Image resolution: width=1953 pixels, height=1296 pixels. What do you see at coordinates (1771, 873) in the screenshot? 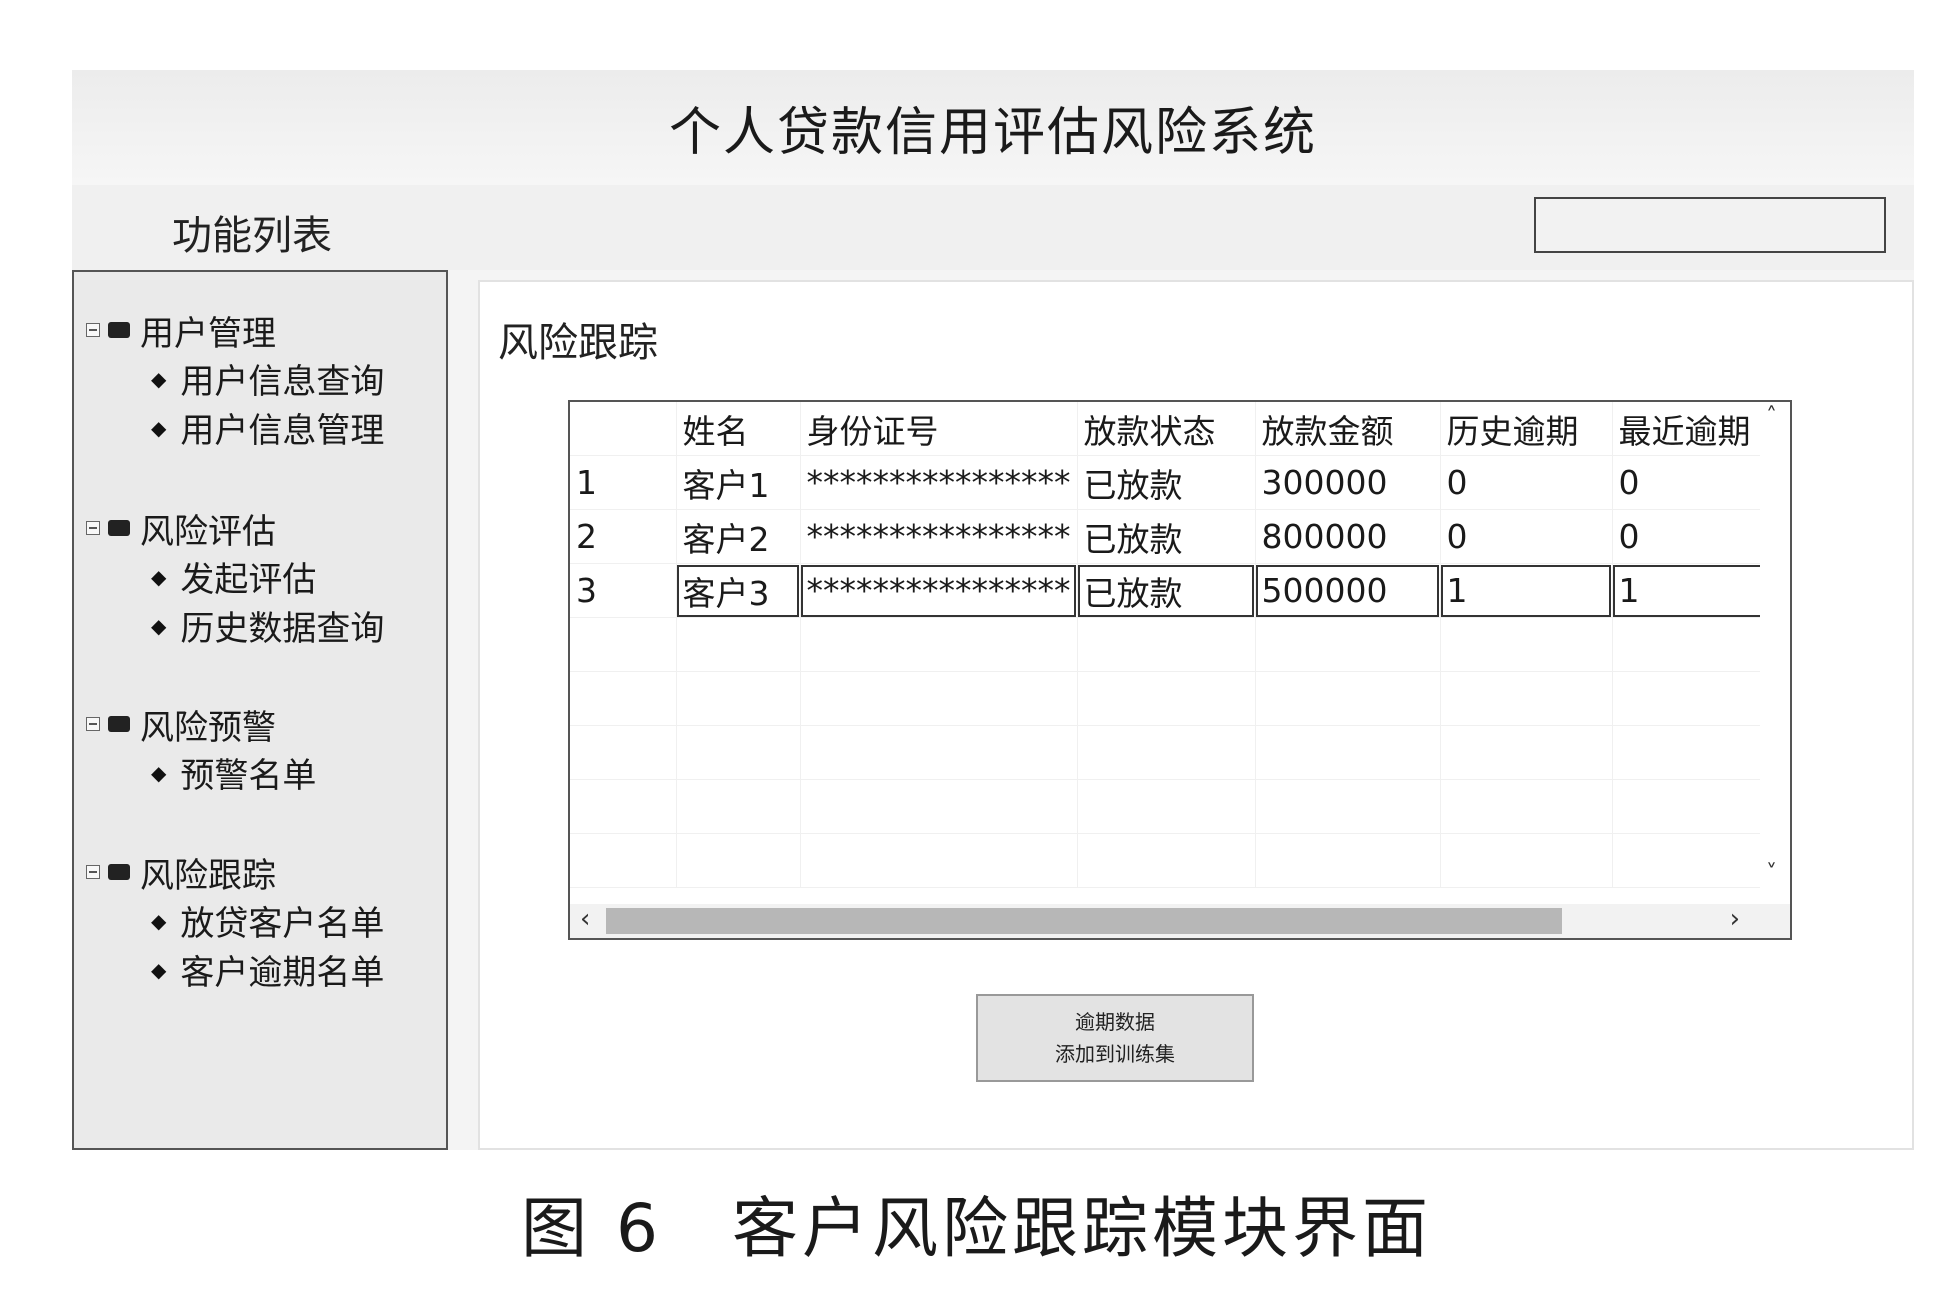
I see `chevron-down-icon: ˅` at bounding box center [1771, 873].